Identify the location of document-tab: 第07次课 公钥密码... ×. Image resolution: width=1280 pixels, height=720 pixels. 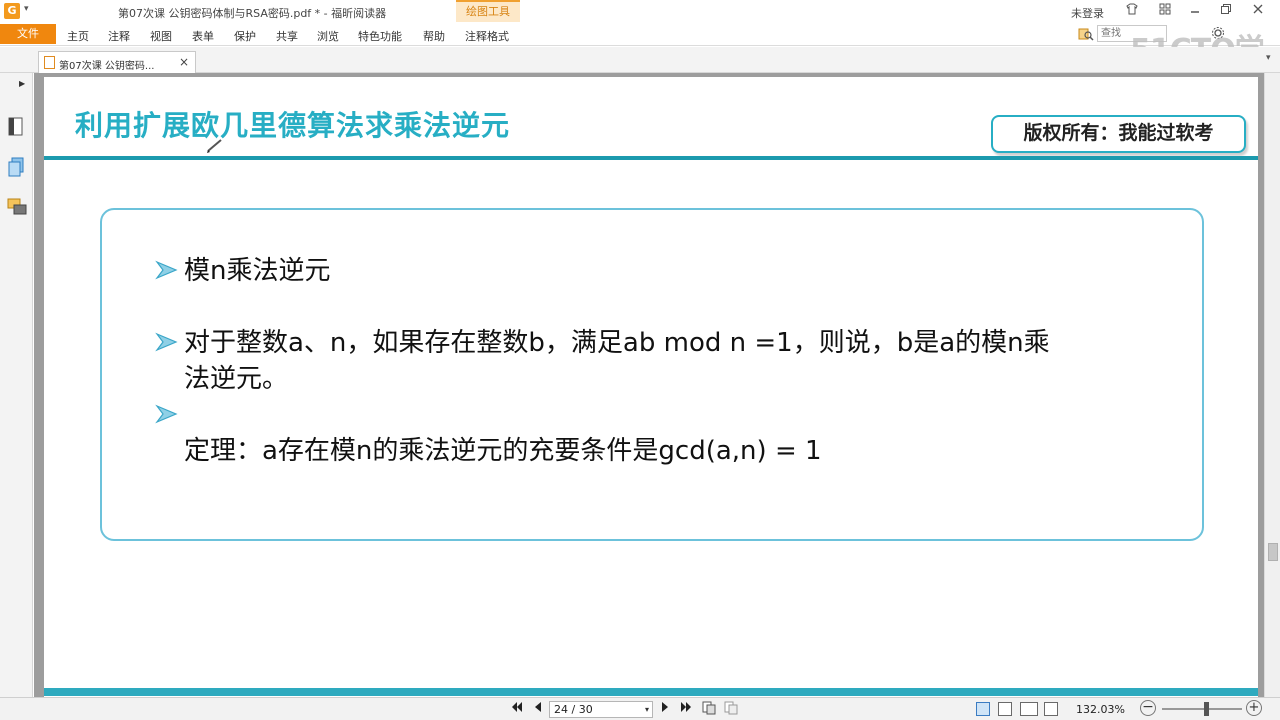
(117, 62).